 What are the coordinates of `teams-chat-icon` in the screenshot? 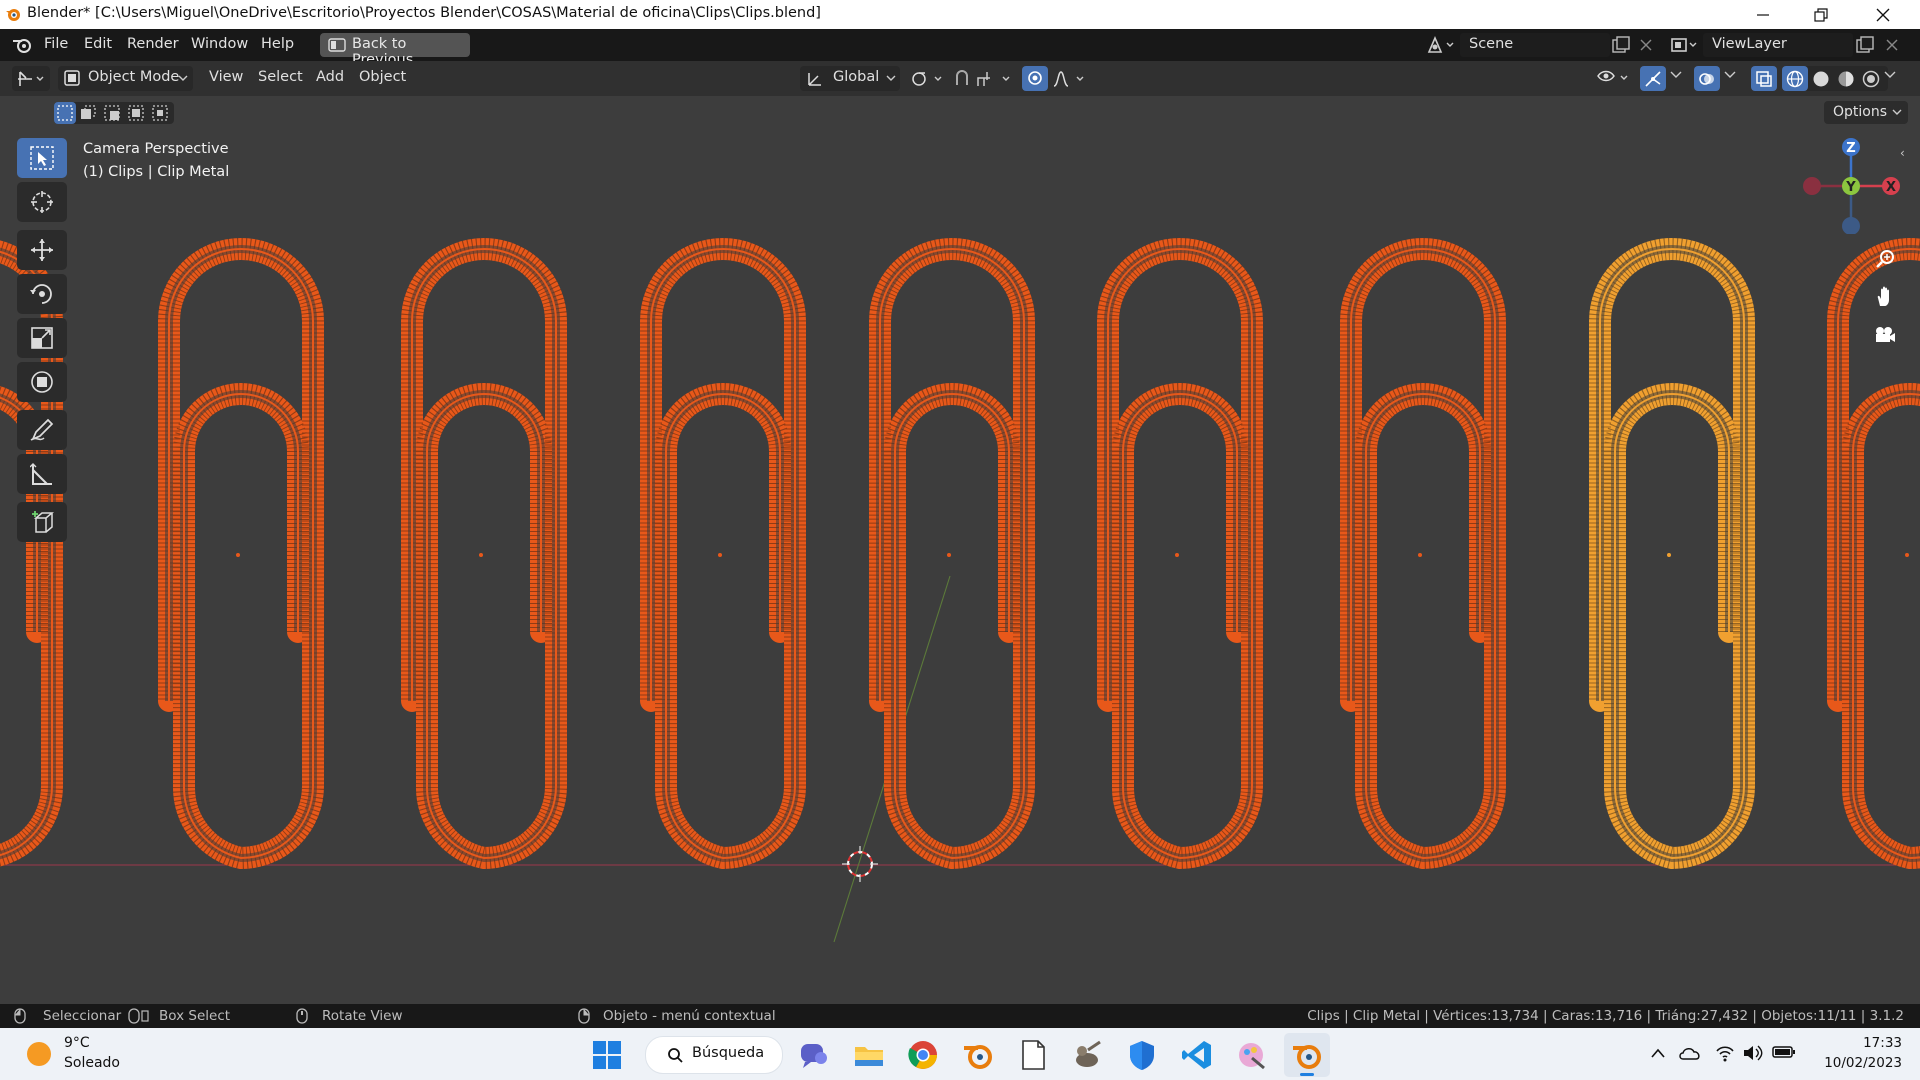 It's located at (814, 1055).